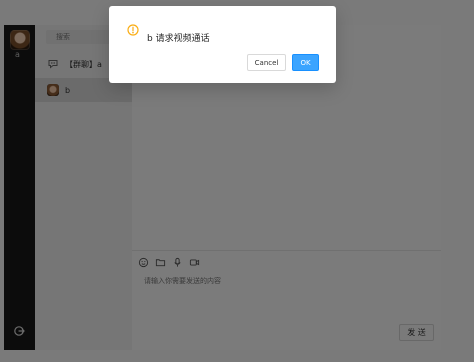  Describe the element at coordinates (178, 39) in the screenshot. I see `dialog-title: b 请求视频通话` at that location.